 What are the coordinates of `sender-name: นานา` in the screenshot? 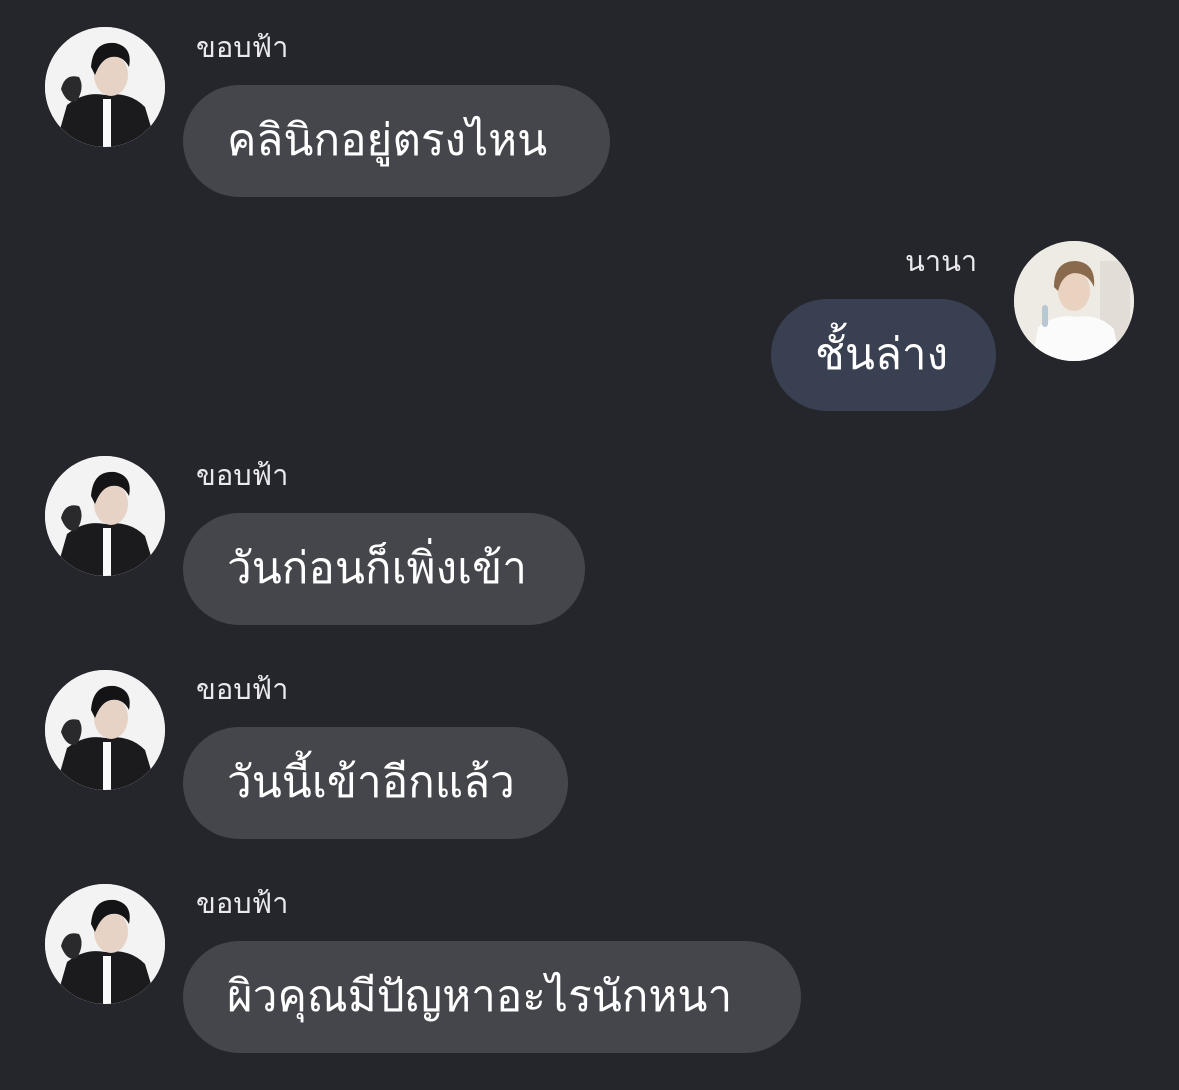 It's located at (941, 261).